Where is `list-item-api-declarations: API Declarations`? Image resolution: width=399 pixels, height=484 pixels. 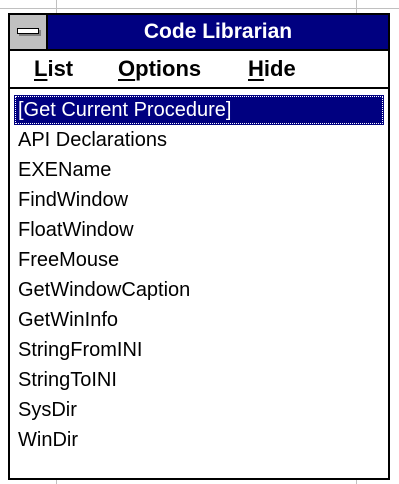 list-item-api-declarations: API Declarations is located at coordinates (199, 140).